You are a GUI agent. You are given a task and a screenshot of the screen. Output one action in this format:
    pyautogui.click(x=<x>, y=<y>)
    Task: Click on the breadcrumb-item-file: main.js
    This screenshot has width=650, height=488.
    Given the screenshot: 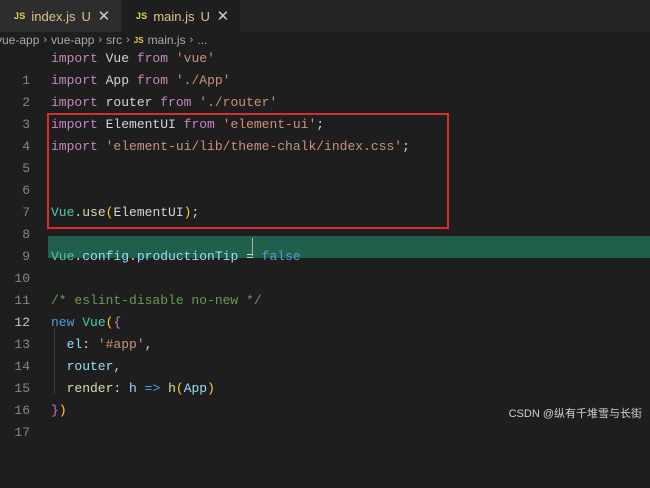 What is the action you would take?
    pyautogui.click(x=167, y=40)
    